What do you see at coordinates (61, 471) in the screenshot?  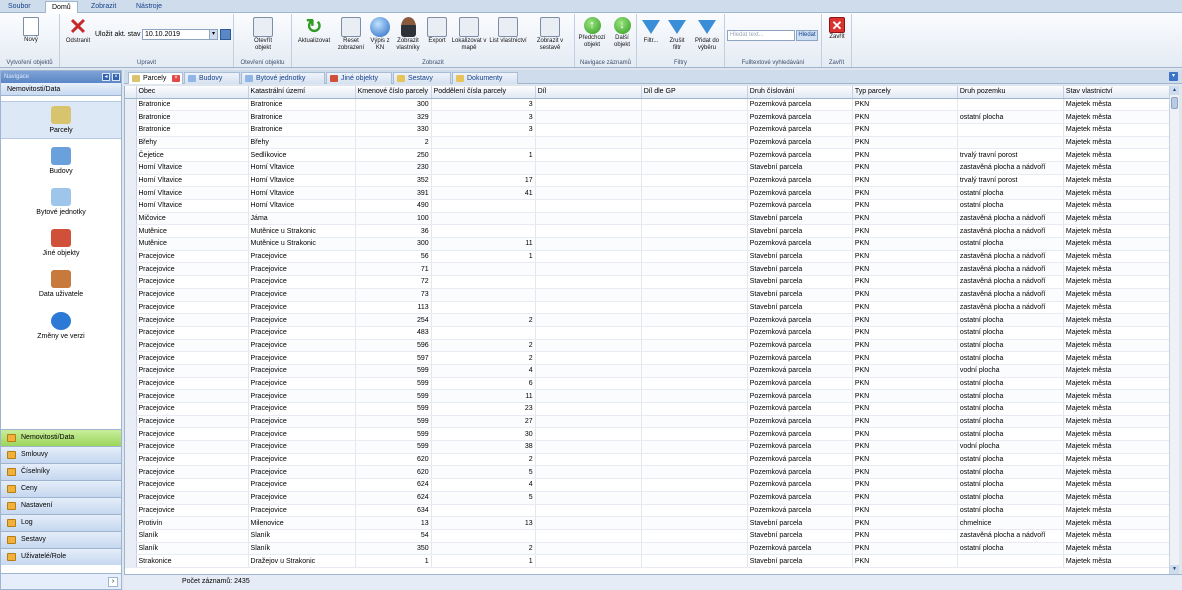 I see `section-ciselniky: Číselníky` at bounding box center [61, 471].